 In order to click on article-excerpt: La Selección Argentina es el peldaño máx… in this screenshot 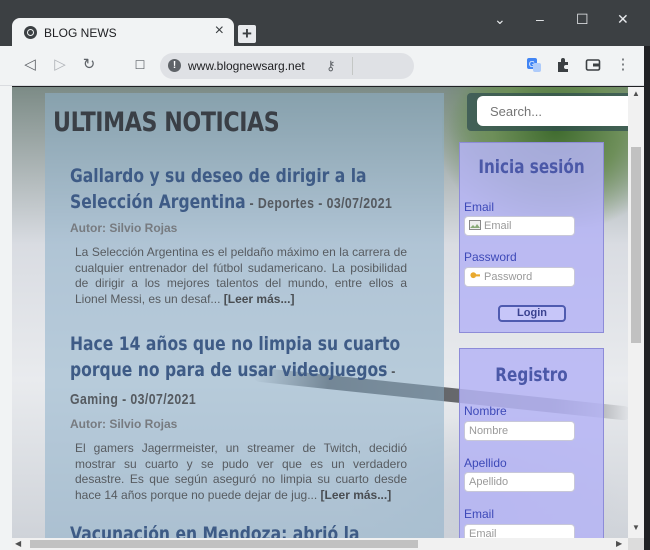, I will do `click(241, 276)`.